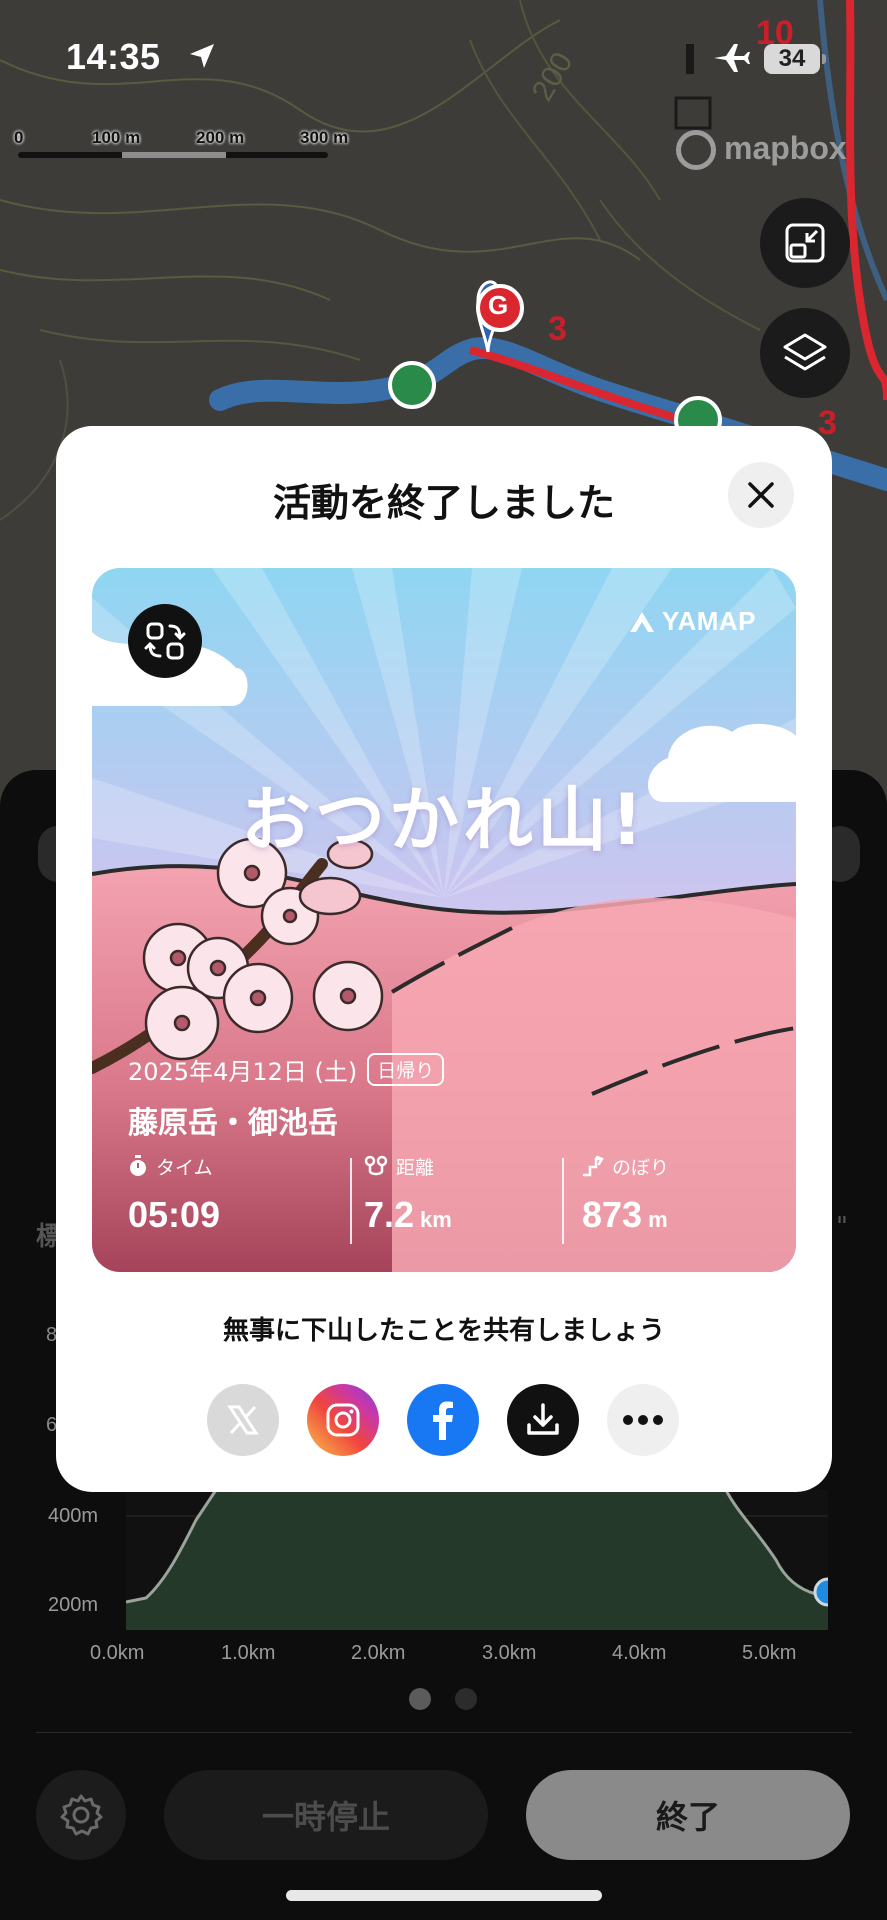  I want to click on elevation-x-label: 5.0km, so click(769, 1653).